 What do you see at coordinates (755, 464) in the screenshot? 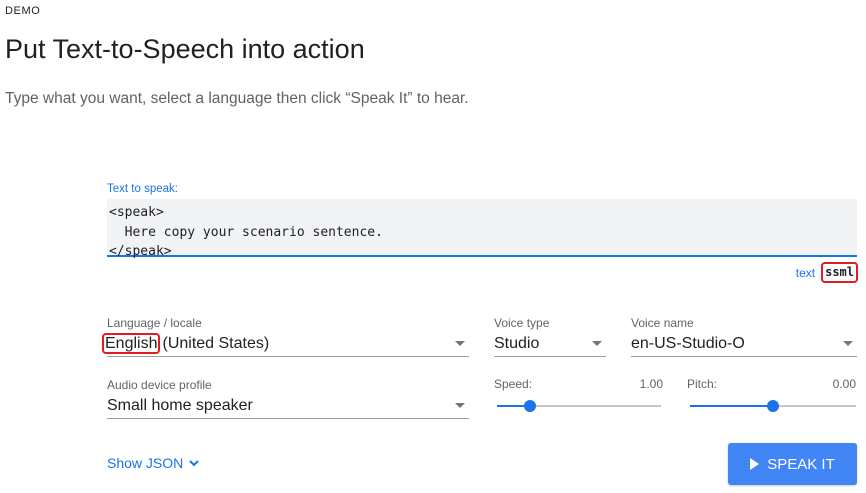
I see `play-icon` at bounding box center [755, 464].